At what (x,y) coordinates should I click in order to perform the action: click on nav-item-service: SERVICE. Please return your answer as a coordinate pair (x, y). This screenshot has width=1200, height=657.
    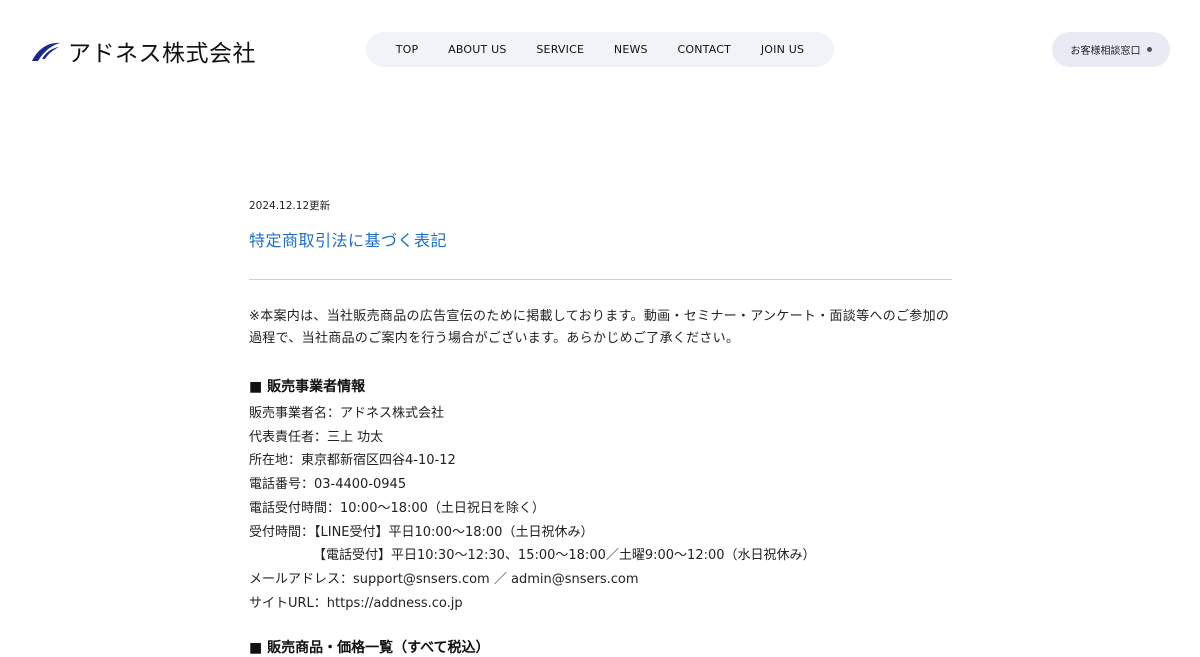
    Looking at the image, I should click on (560, 49).